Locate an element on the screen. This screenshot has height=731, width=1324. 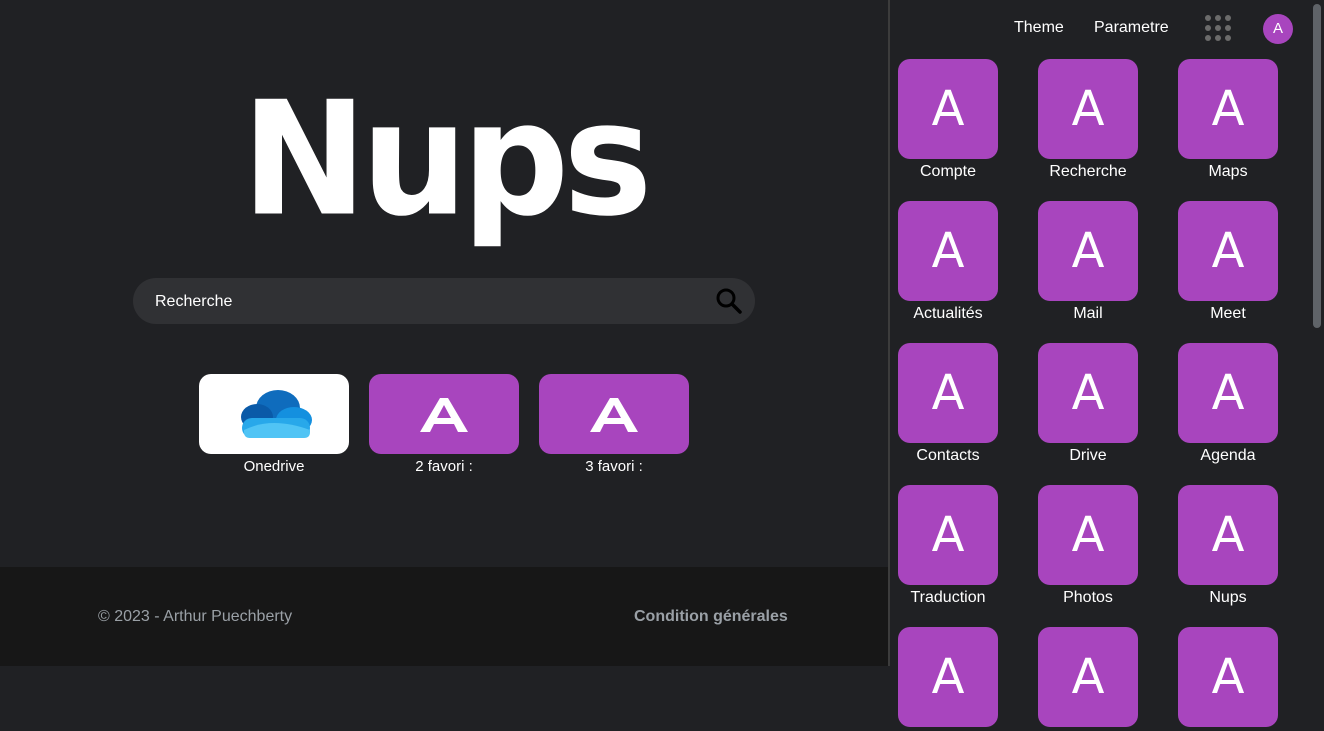
app-item: A Nups is located at coordinates (1228, 546).